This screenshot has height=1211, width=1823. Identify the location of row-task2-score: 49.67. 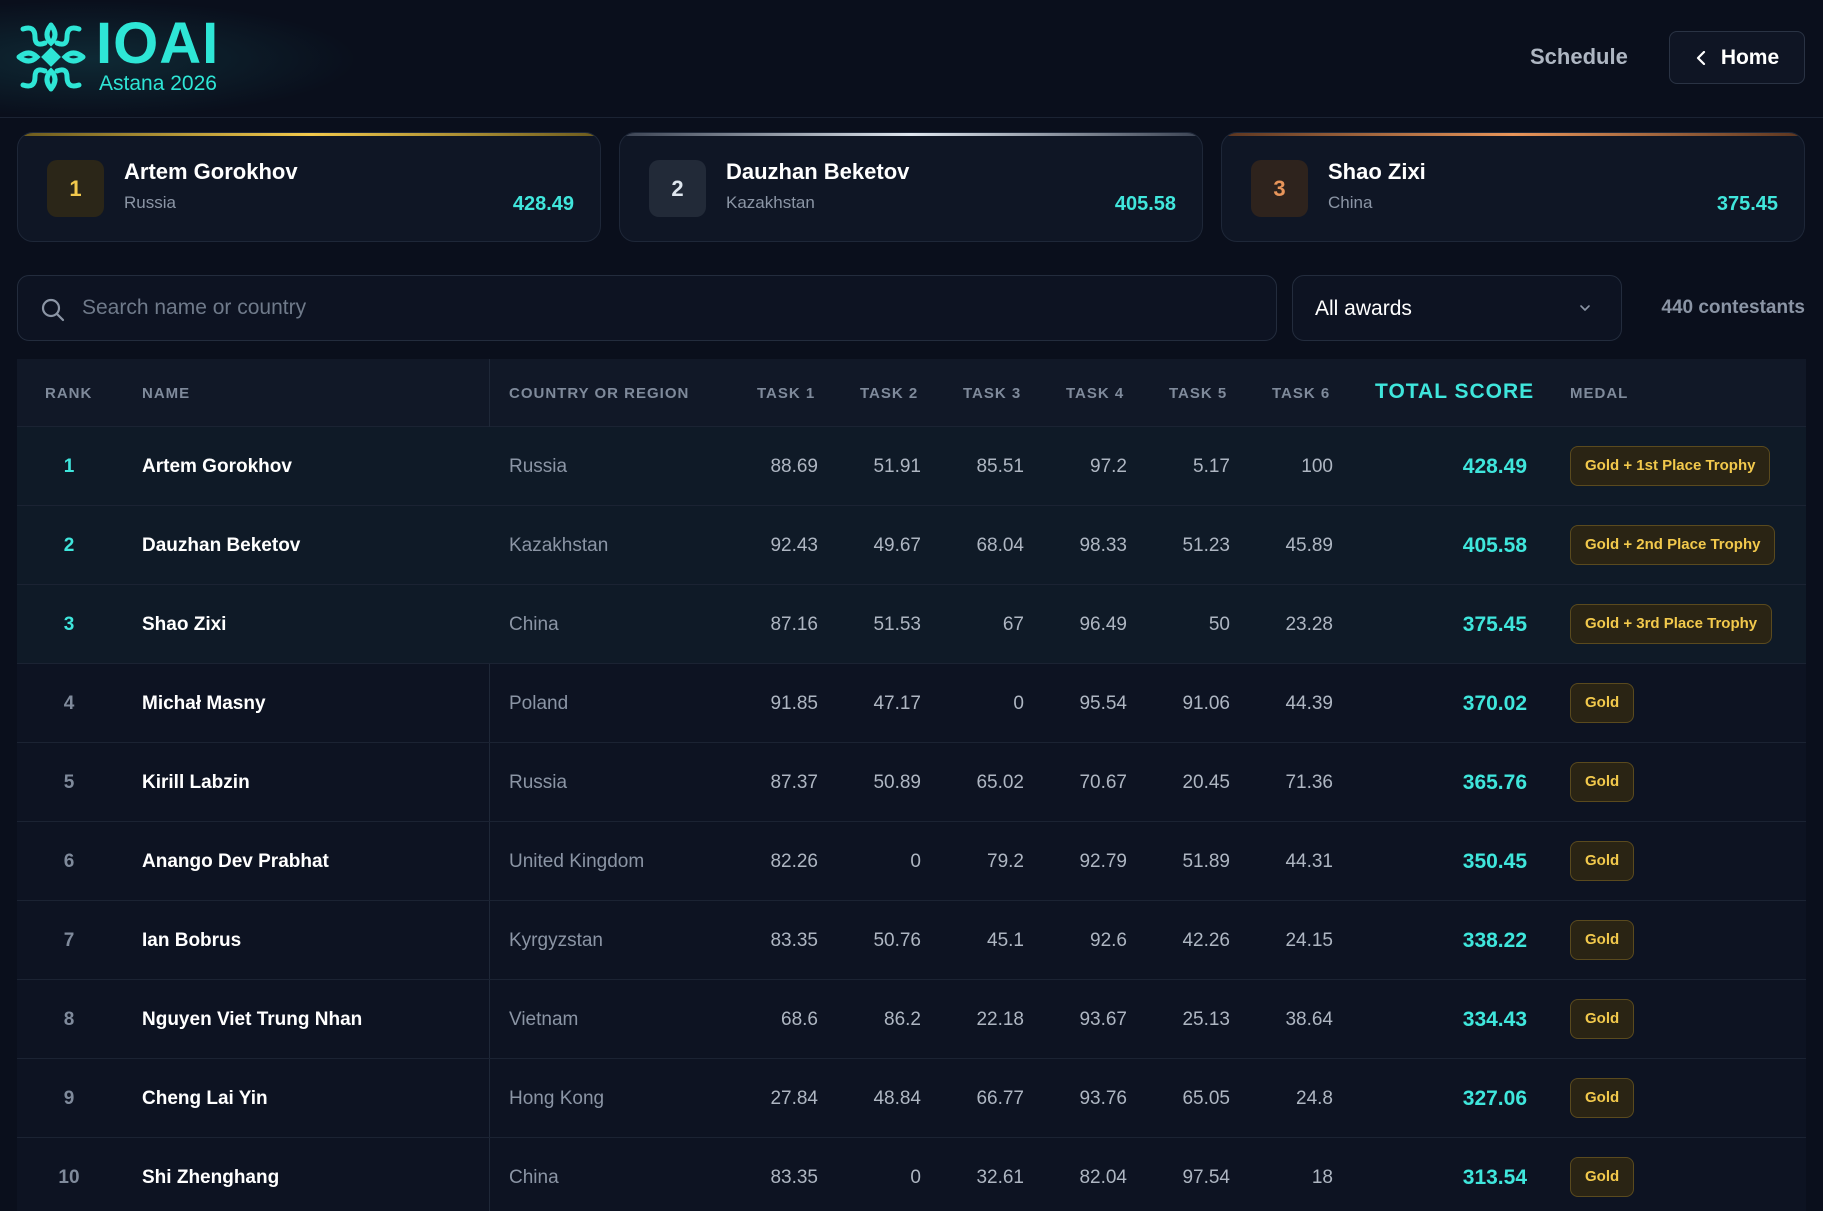
(897, 545).